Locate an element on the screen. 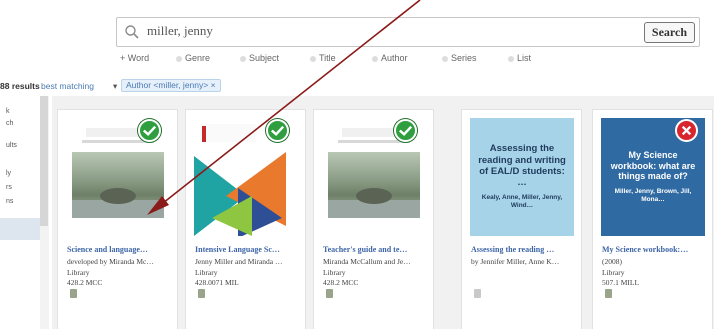  left-panel-item: k is located at coordinates (8, 111).